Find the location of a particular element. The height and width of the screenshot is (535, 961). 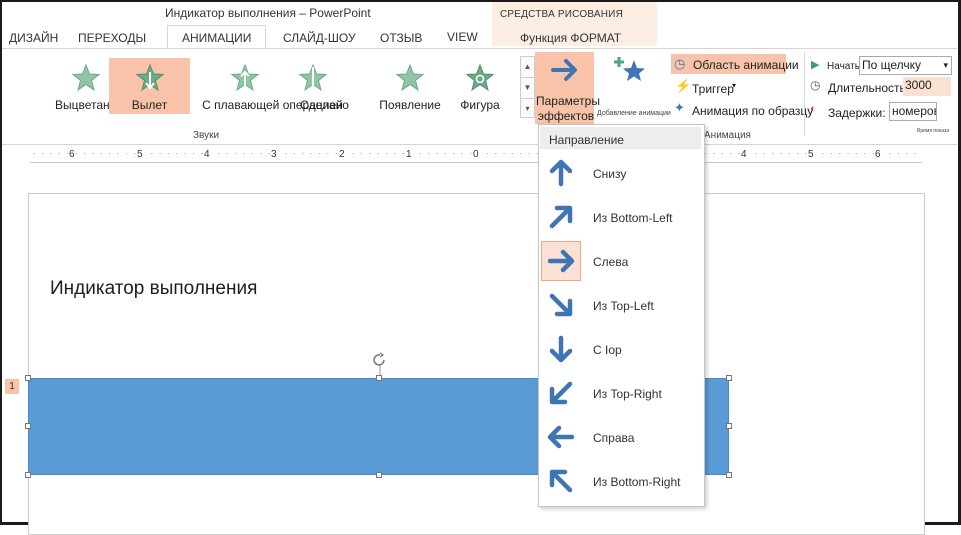

ruler-label: 0 is located at coordinates (476, 154).